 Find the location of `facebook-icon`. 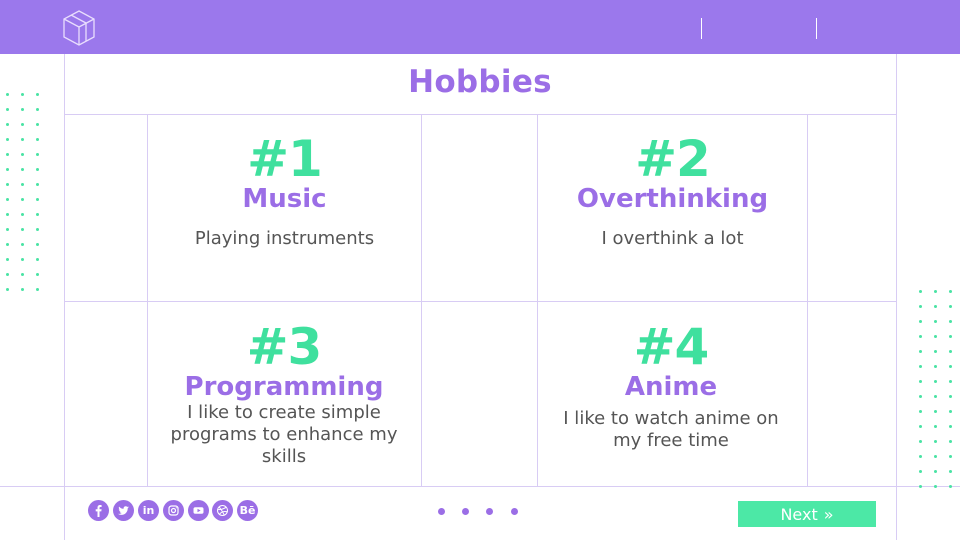

facebook-icon is located at coordinates (98, 510).